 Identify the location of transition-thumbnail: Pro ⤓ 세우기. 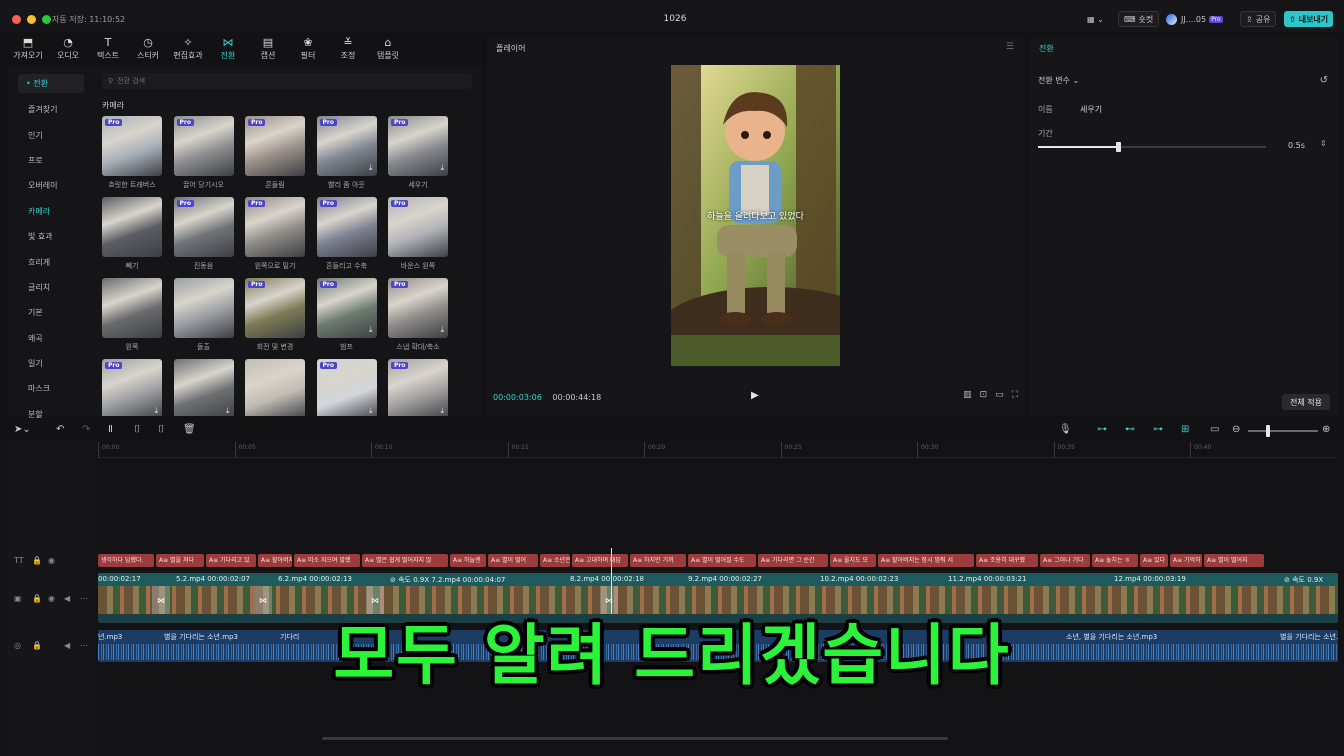
(418, 153).